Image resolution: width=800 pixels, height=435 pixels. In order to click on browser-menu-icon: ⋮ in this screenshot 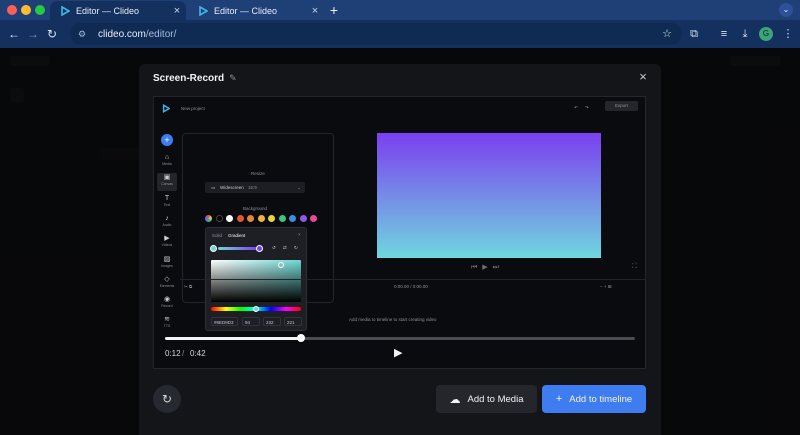, I will do `click(788, 34)`.